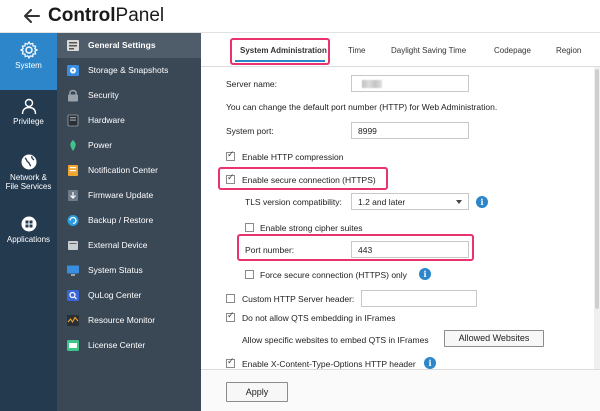 This screenshot has height=411, width=600. I want to click on subnav-item-security: Security, so click(129, 95).